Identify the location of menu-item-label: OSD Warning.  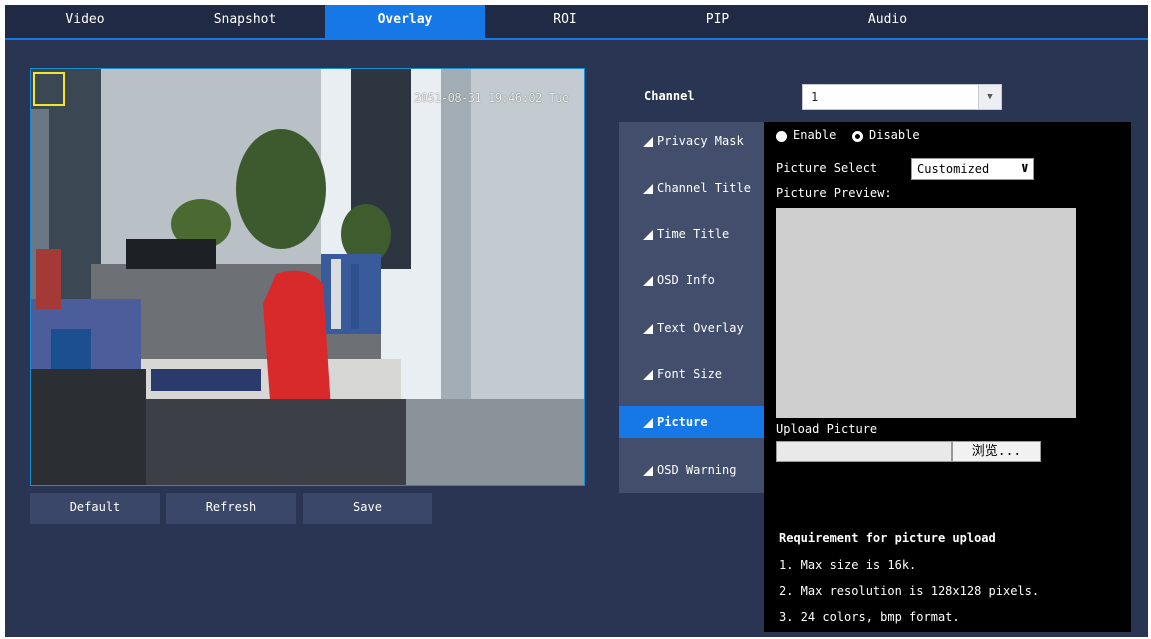
(697, 470).